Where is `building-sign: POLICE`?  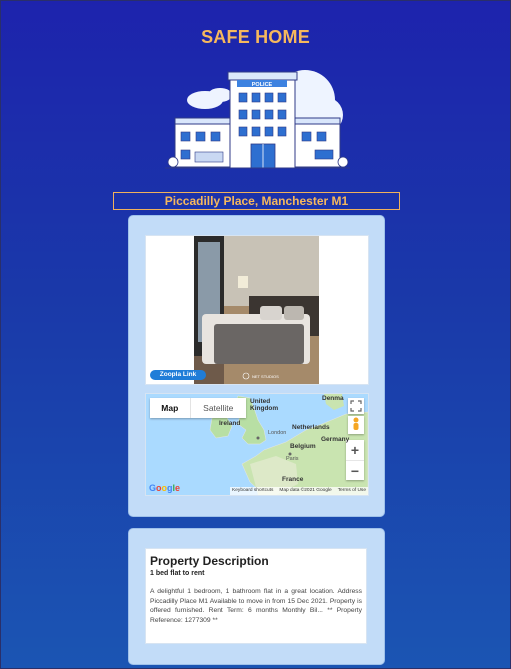
building-sign: POLICE is located at coordinates (262, 85).